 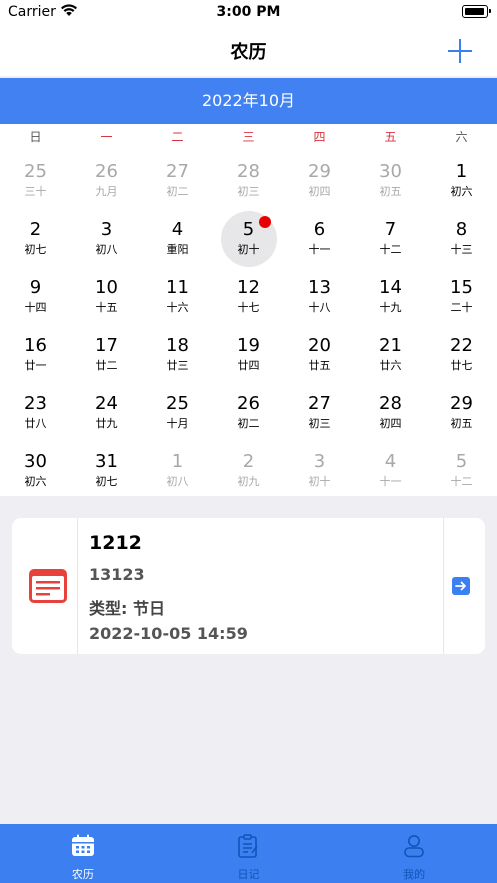 I want to click on month-header: 2022年10月, so click(x=248, y=101).